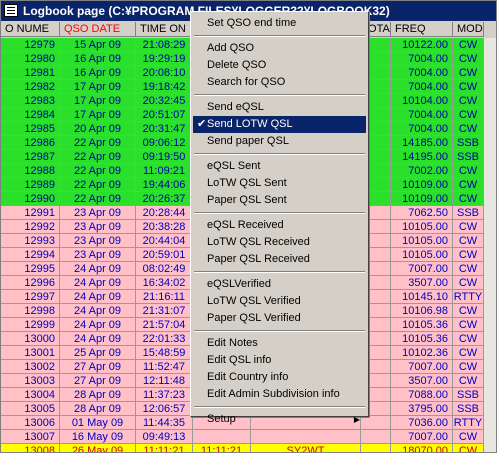 This screenshot has height=453, width=497. Describe the element at coordinates (30, 367) in the screenshot. I see `cell-number: 13002` at that location.